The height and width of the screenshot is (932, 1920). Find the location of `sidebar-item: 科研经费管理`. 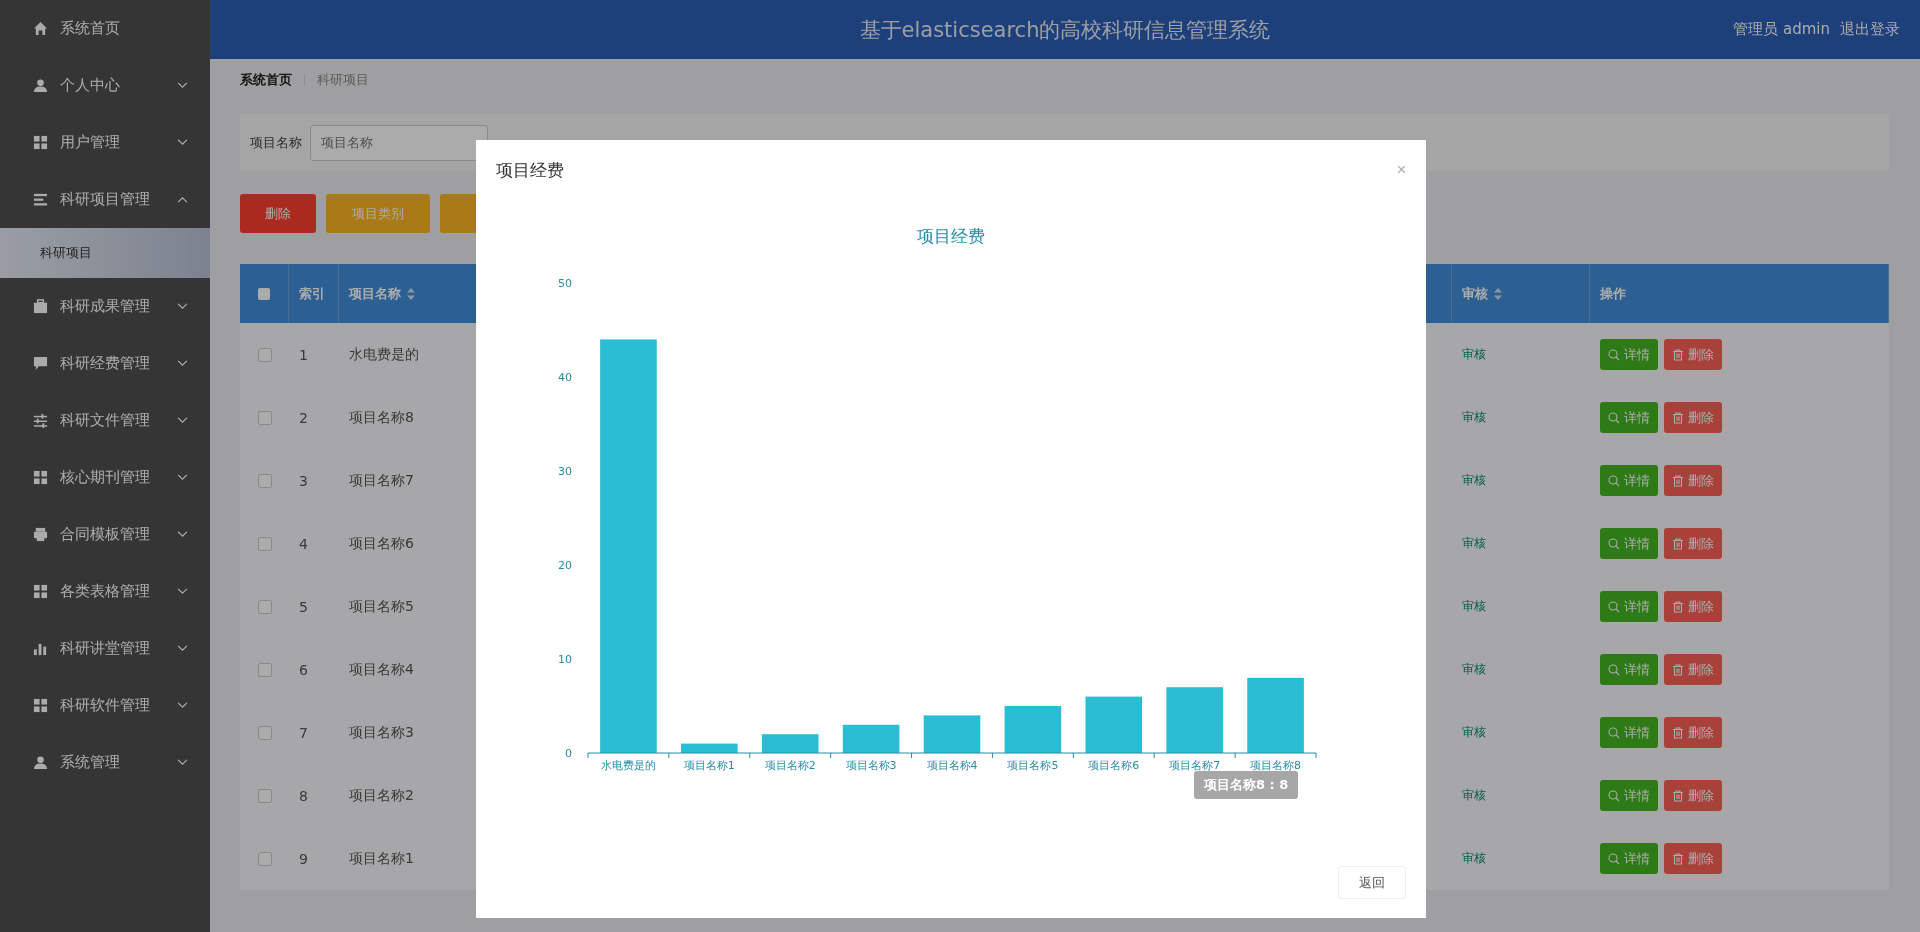

sidebar-item: 科研经费管理 is located at coordinates (105, 363).